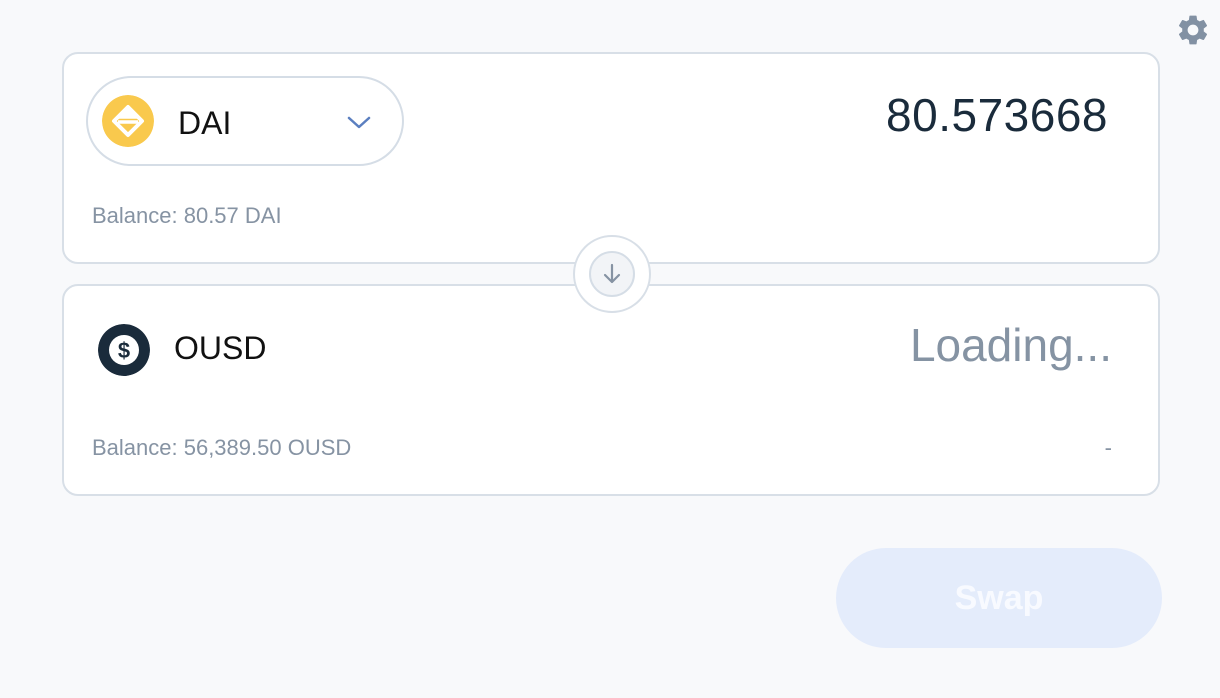  What do you see at coordinates (858, 115) in the screenshot?
I see `from-amount-input` at bounding box center [858, 115].